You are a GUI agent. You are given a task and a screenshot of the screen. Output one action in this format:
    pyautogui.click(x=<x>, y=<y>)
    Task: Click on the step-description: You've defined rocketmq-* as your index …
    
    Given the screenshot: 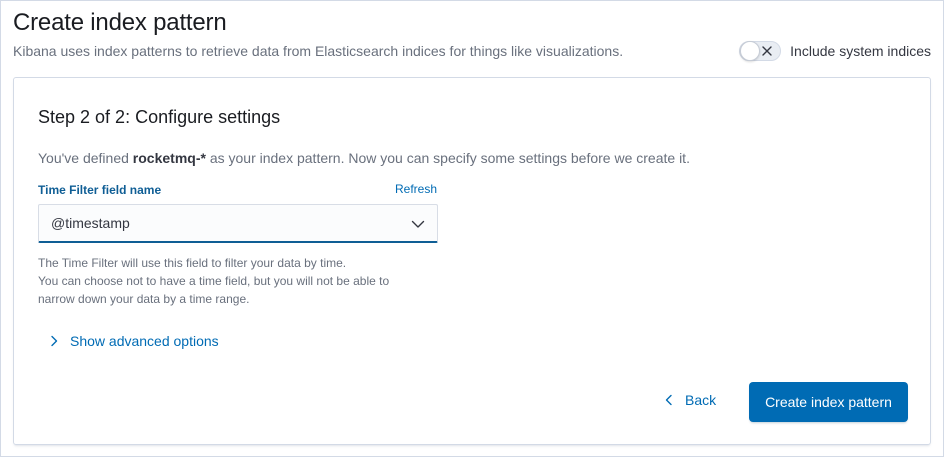 What is the action you would take?
    pyautogui.click(x=364, y=158)
    